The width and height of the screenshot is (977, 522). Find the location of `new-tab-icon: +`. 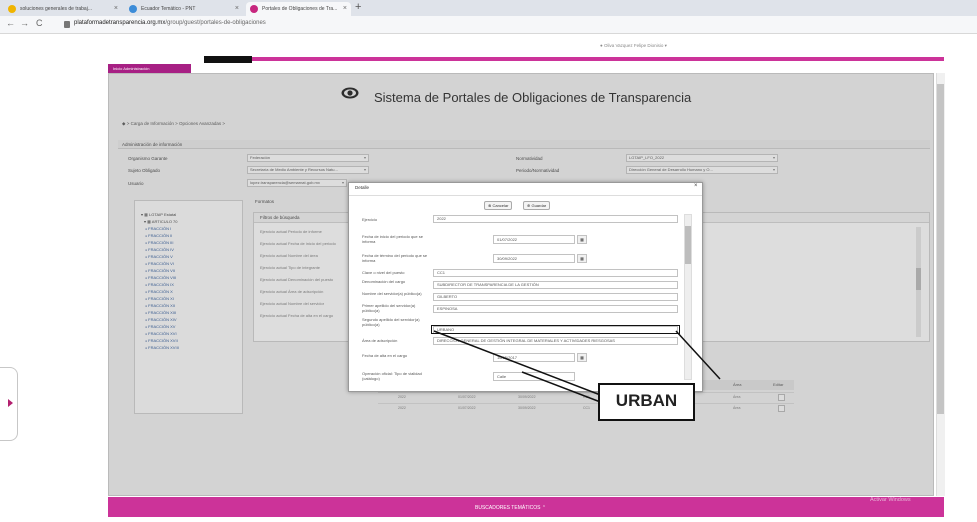

new-tab-icon: + is located at coordinates (358, 7).